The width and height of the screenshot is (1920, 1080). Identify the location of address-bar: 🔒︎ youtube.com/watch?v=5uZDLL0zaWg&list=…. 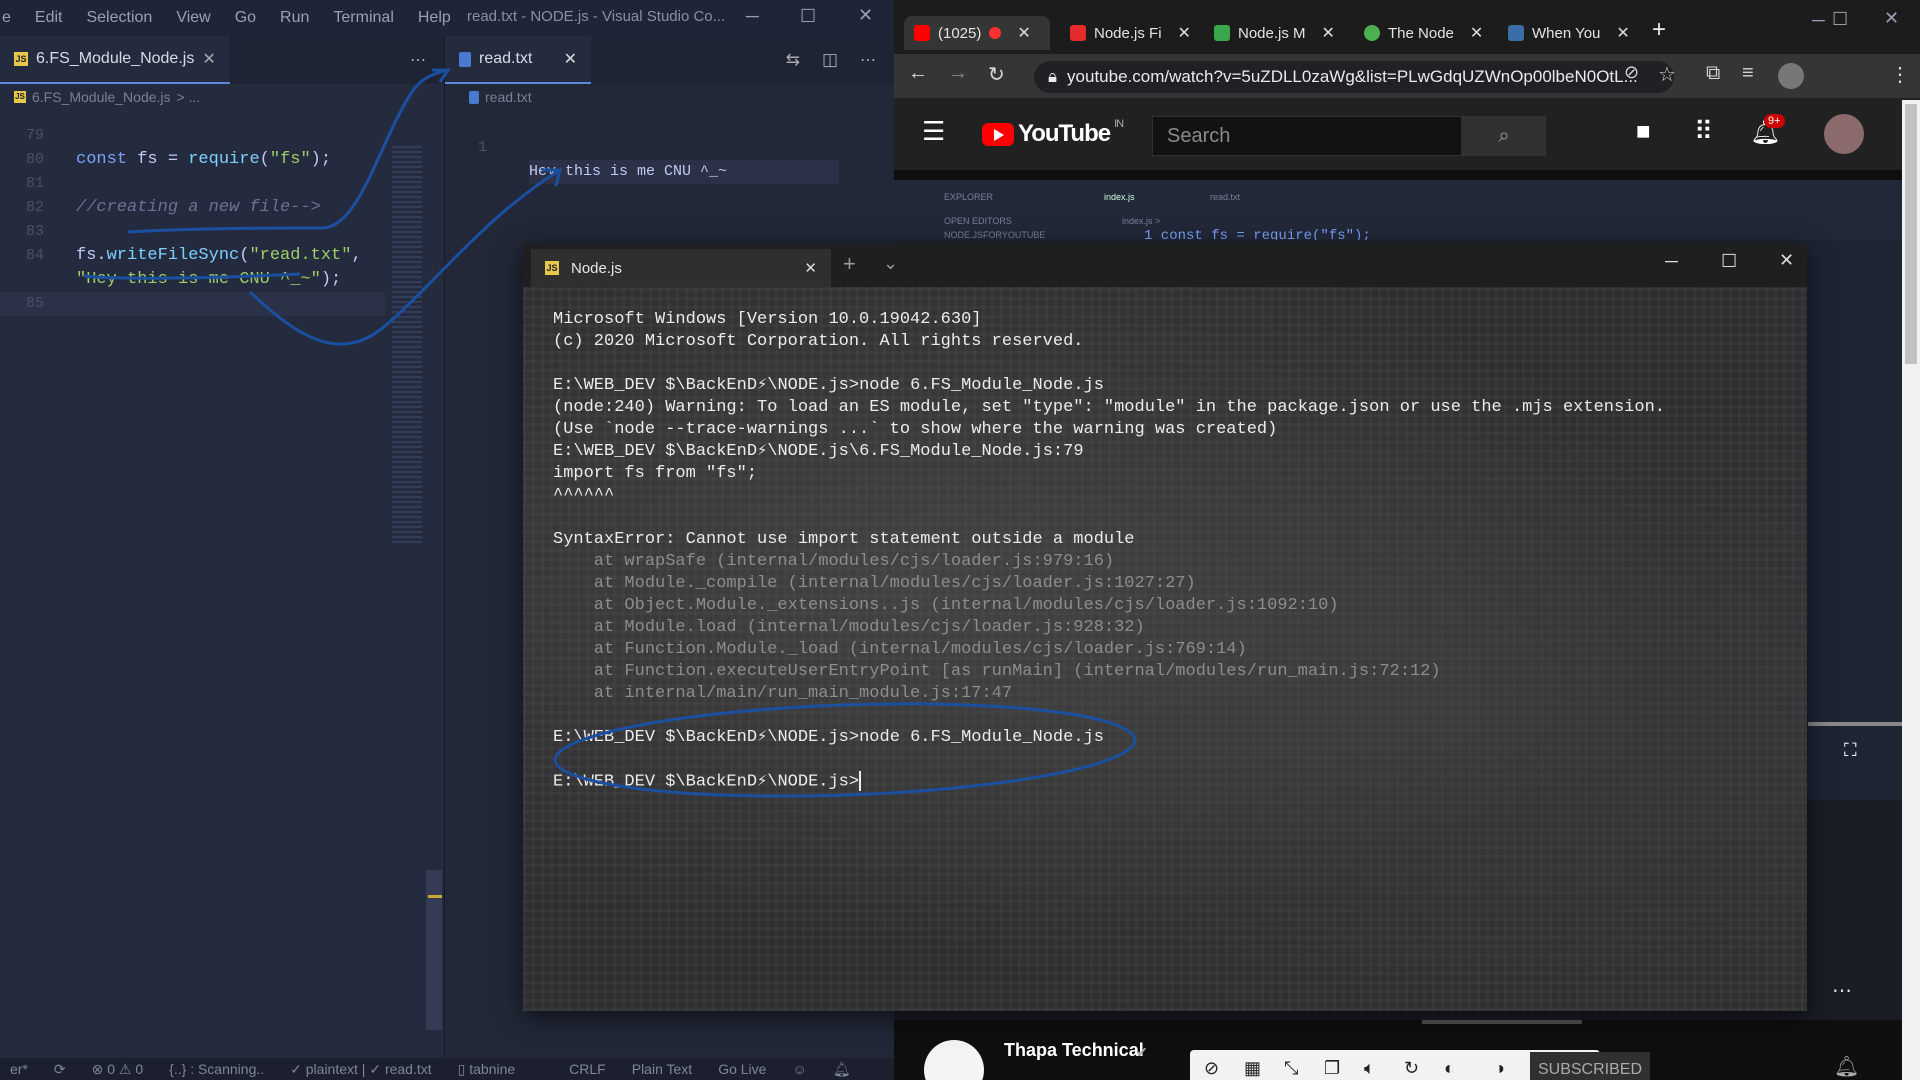
(1354, 77).